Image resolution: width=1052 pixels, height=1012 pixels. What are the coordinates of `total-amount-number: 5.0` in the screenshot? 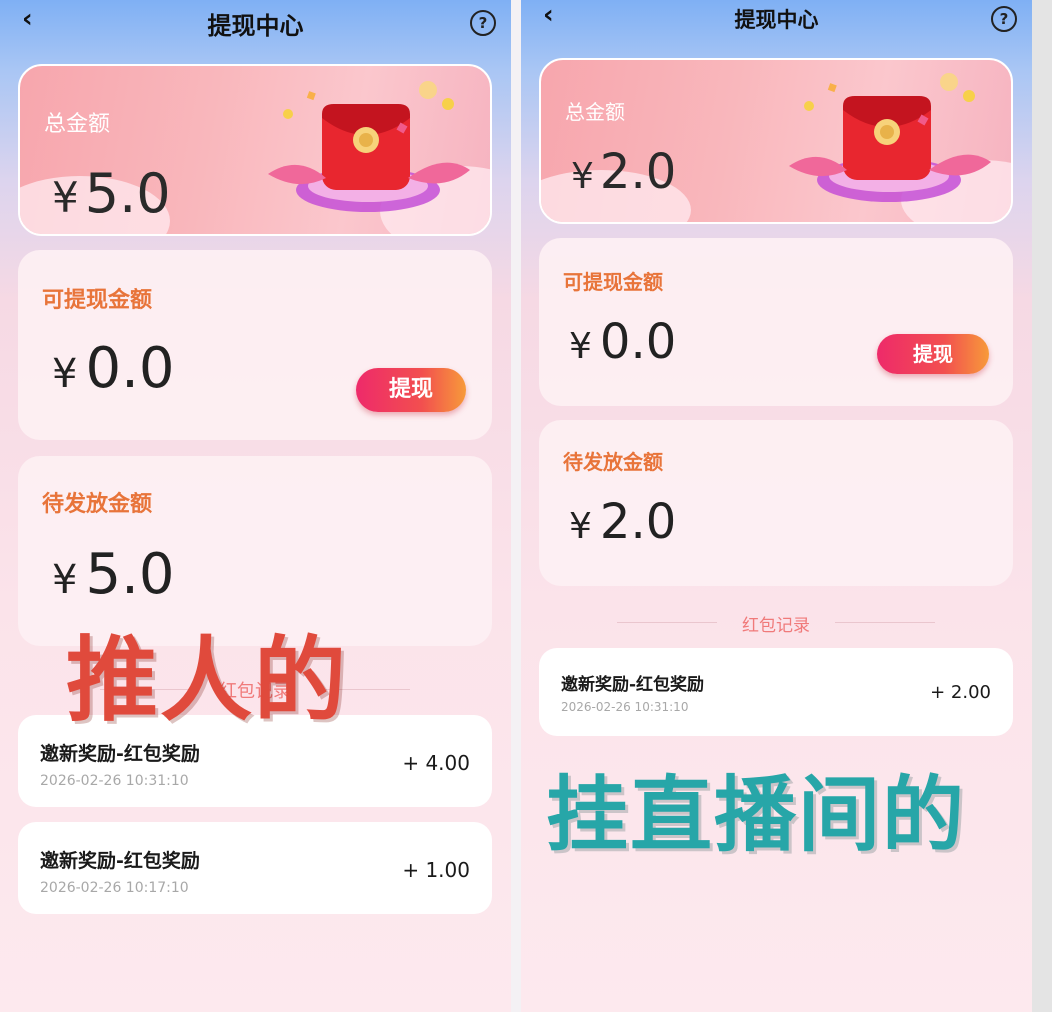 It's located at (127, 193).